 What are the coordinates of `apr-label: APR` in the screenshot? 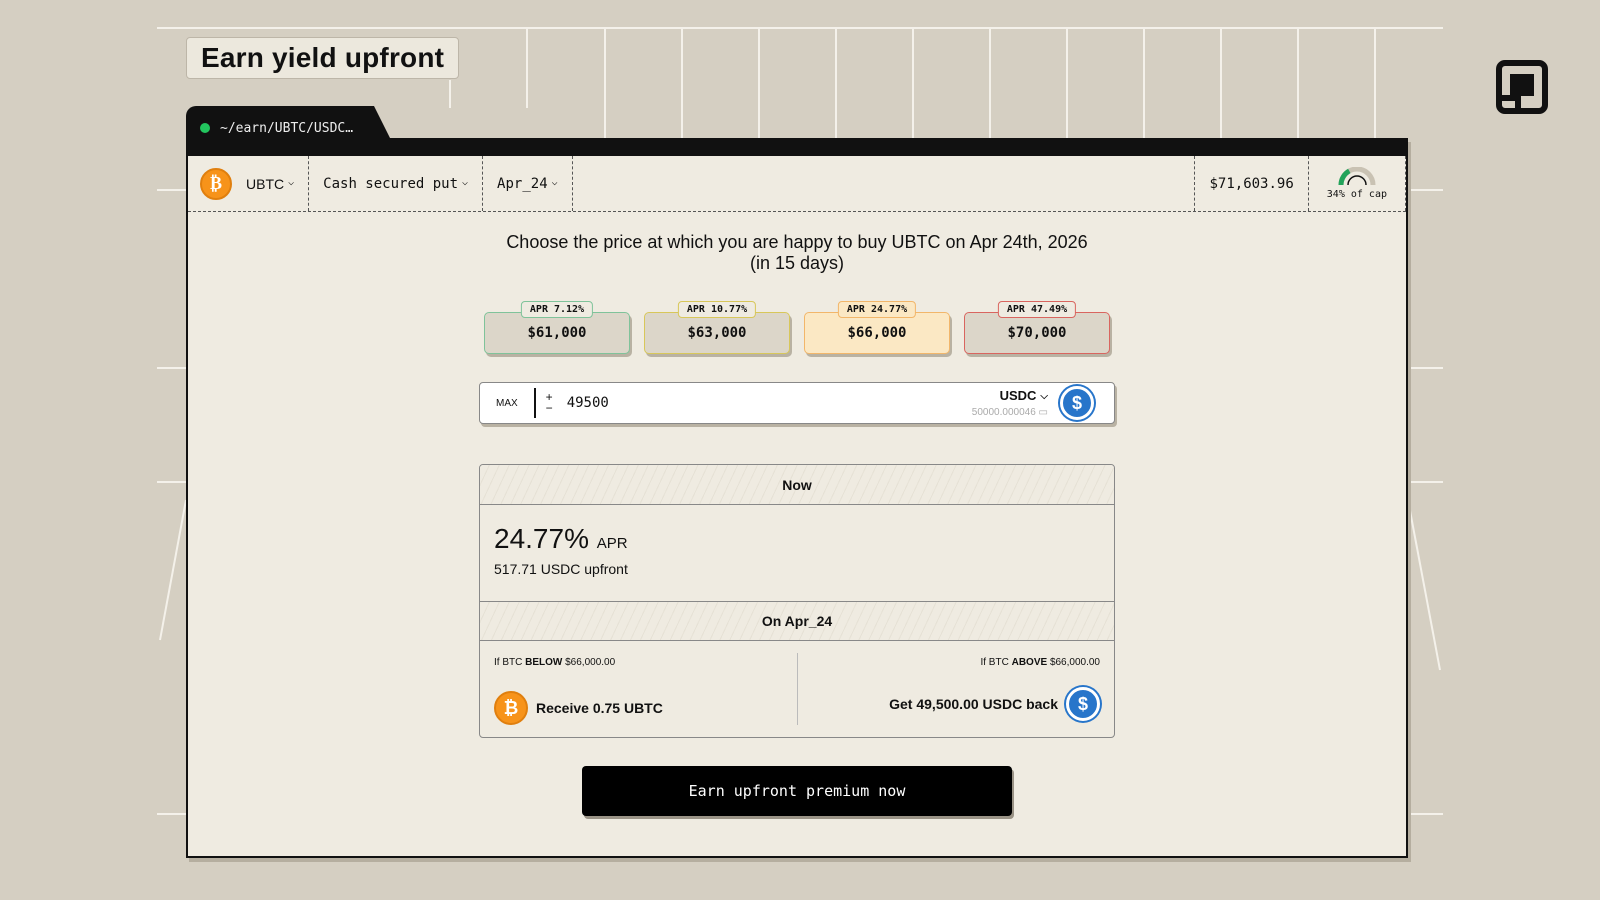 It's located at (612, 543).